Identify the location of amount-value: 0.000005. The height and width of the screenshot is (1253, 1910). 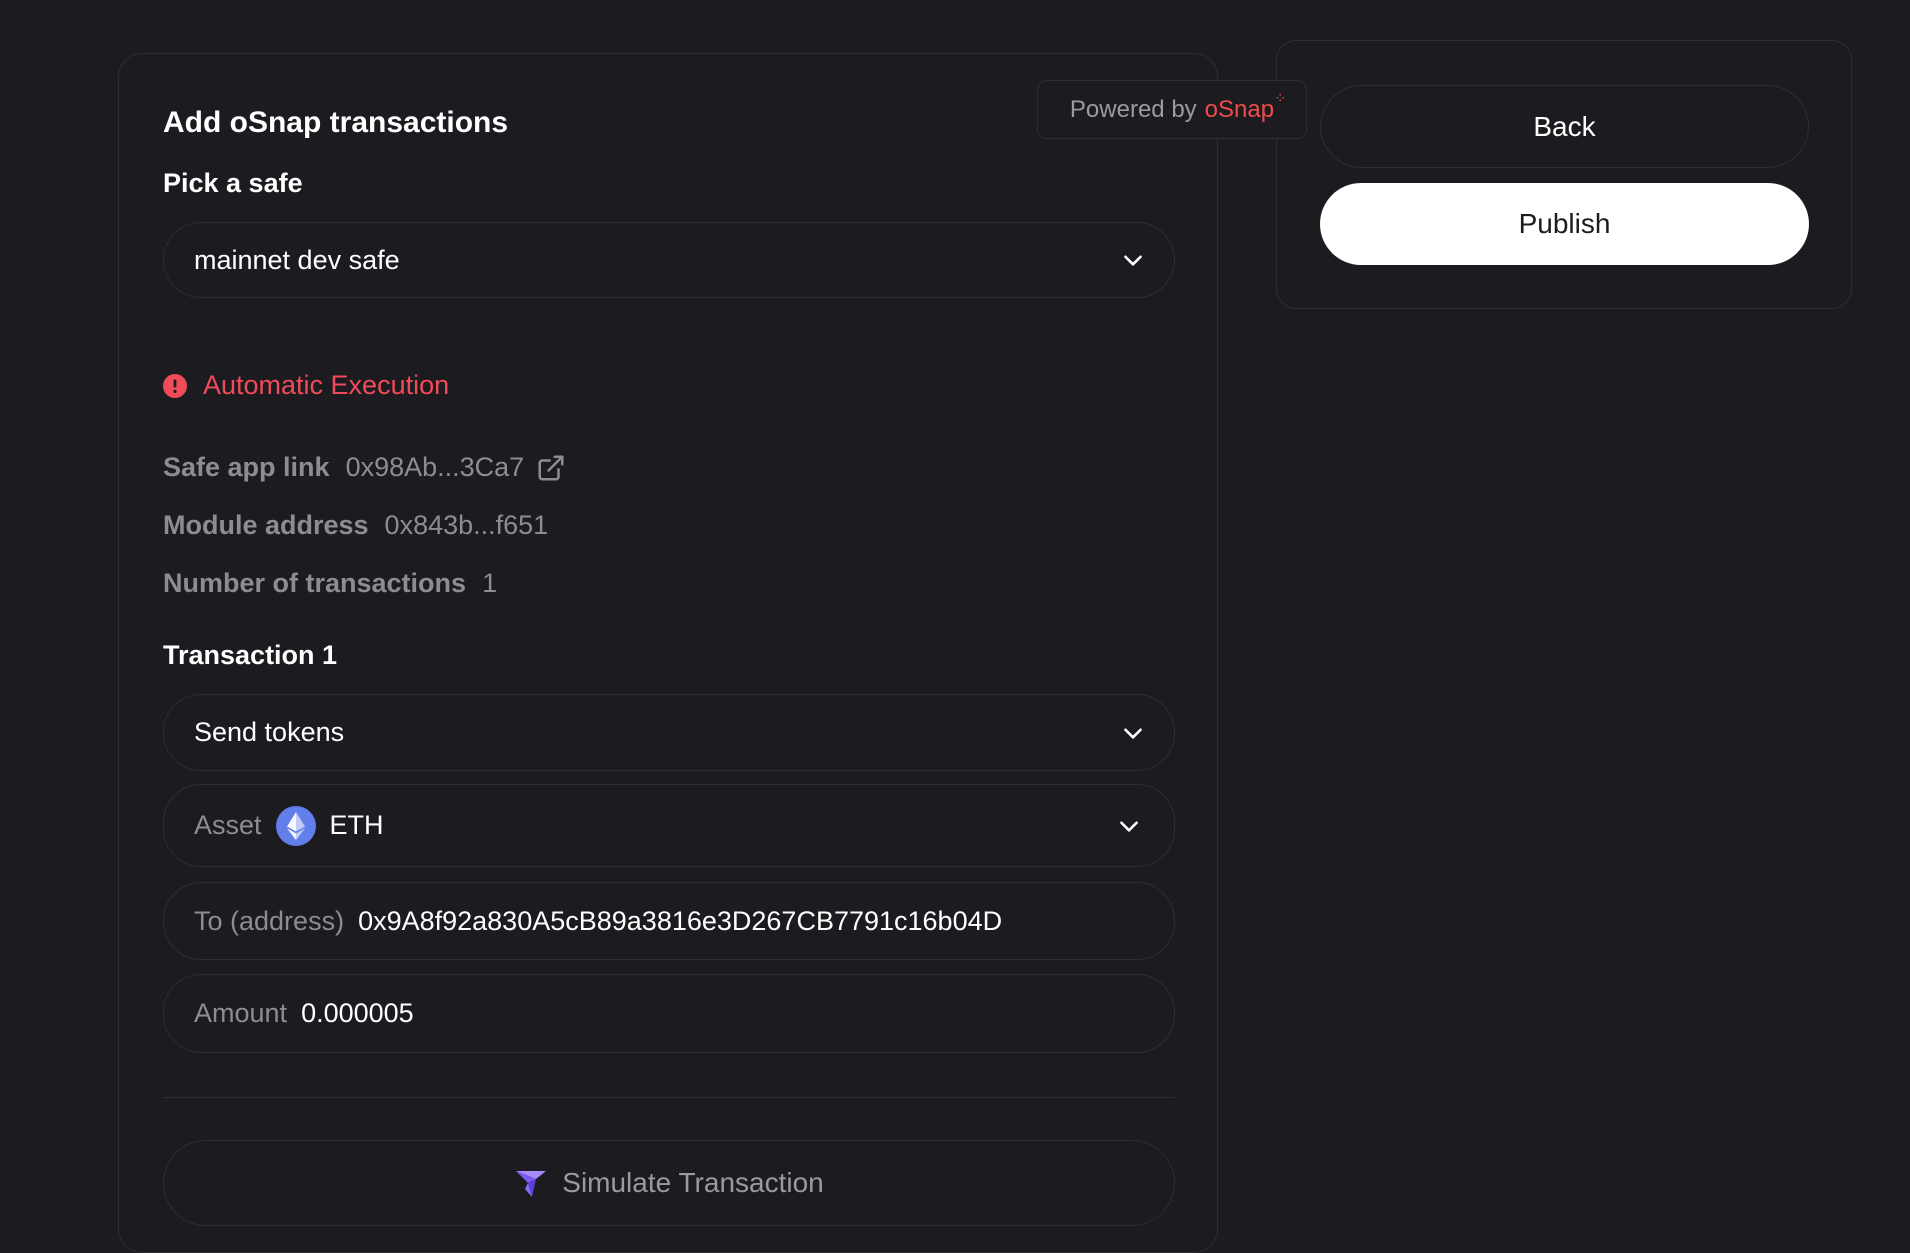
(357, 1013).